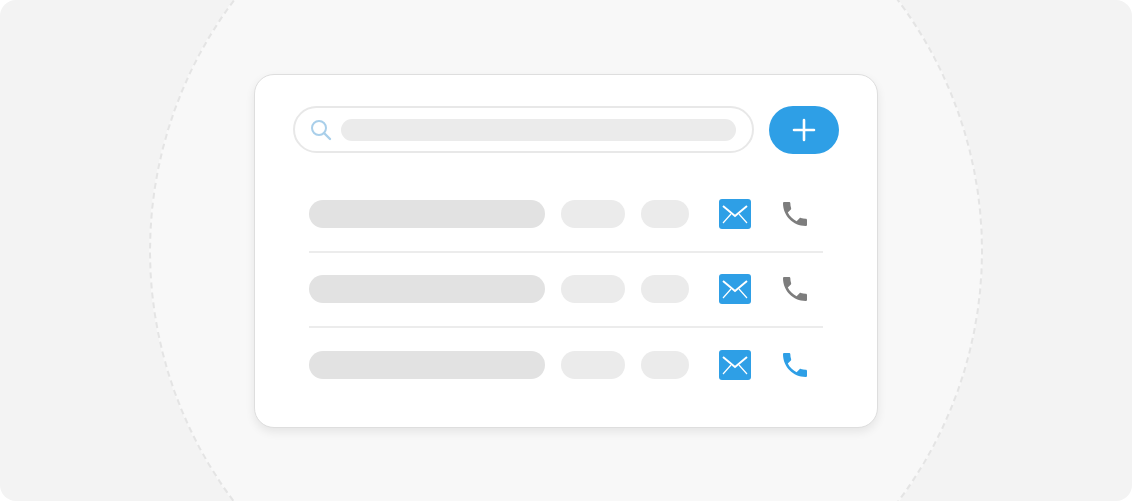 The image size is (1132, 501). I want to click on search-field, so click(523, 129).